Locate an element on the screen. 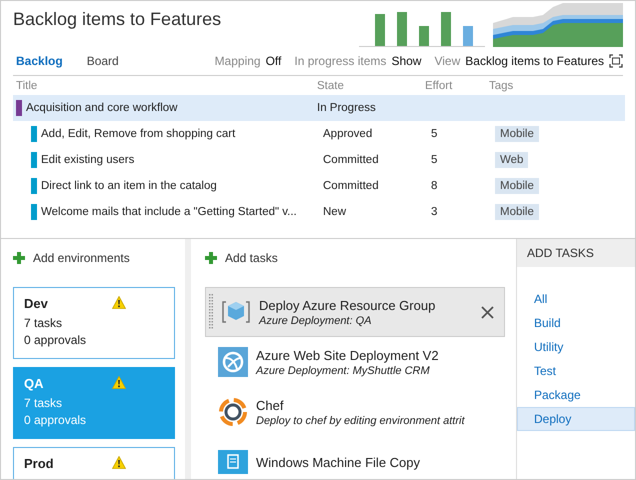 The width and height of the screenshot is (636, 480). category-item: Package is located at coordinates (576, 395).